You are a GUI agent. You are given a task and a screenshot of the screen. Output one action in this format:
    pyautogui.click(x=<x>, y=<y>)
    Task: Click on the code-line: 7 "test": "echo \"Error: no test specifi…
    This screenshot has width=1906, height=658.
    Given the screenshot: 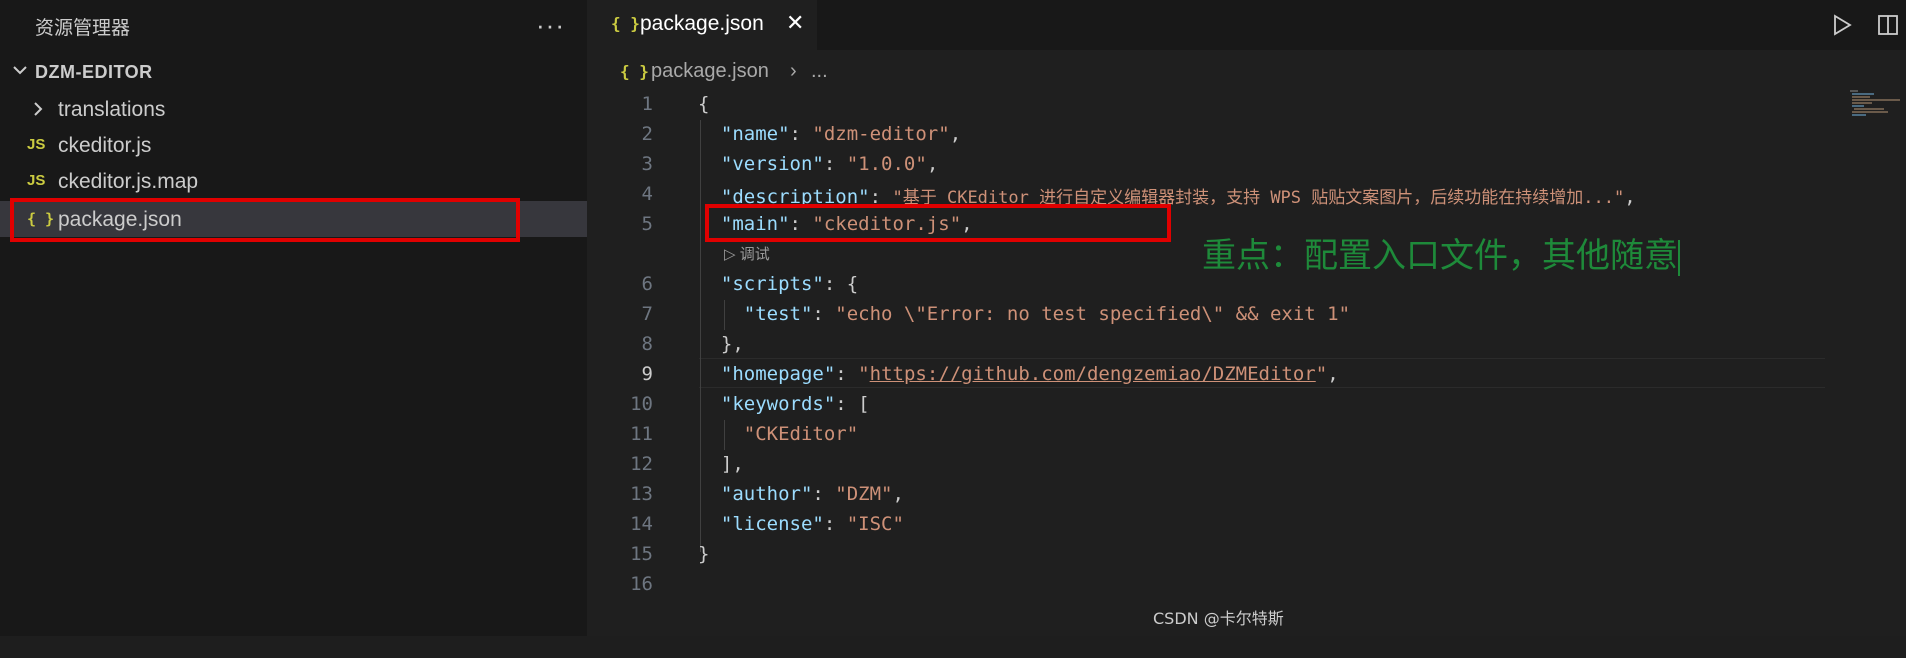 What is the action you would take?
    pyautogui.click(x=1246, y=315)
    